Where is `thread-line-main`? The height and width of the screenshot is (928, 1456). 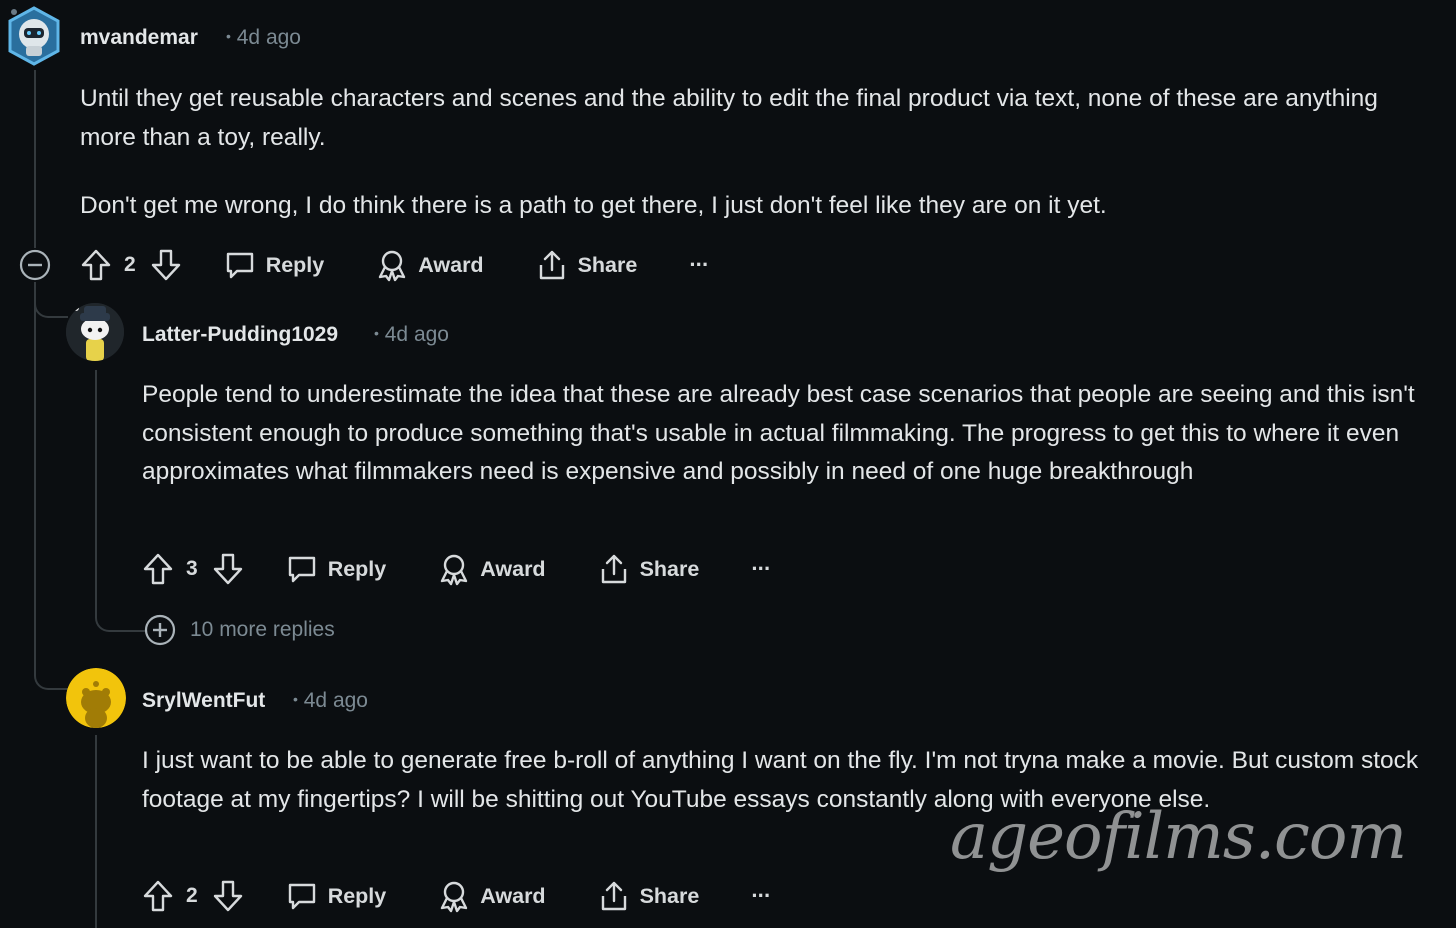 thread-line-main is located at coordinates (35, 159).